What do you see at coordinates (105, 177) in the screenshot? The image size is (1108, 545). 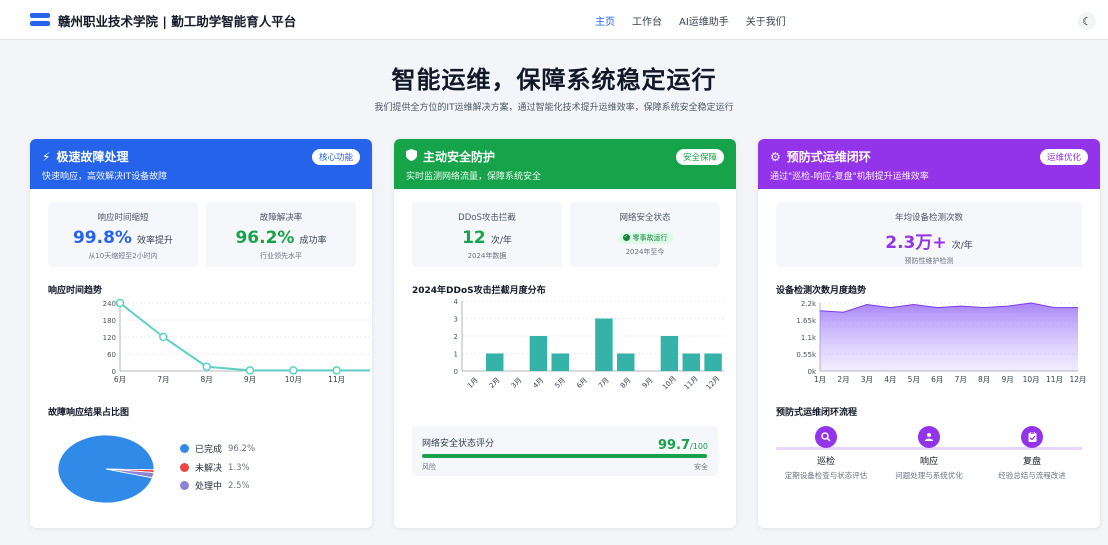 I see `card-description: 快速响应，高效解决IT设备故障` at bounding box center [105, 177].